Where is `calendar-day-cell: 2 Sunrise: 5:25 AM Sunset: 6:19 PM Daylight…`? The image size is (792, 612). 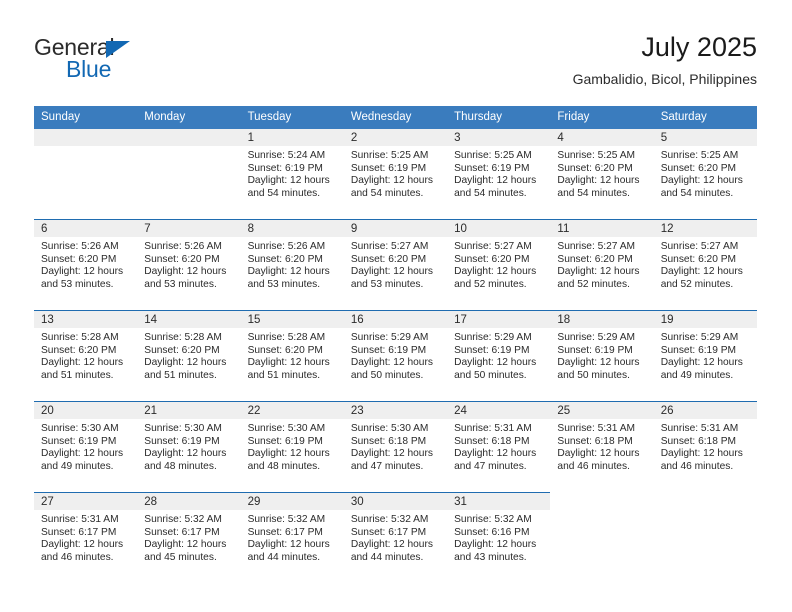
calendar-day-cell: 2 Sunrise: 5:25 AM Sunset: 6:19 PM Daylight… is located at coordinates (395, 174).